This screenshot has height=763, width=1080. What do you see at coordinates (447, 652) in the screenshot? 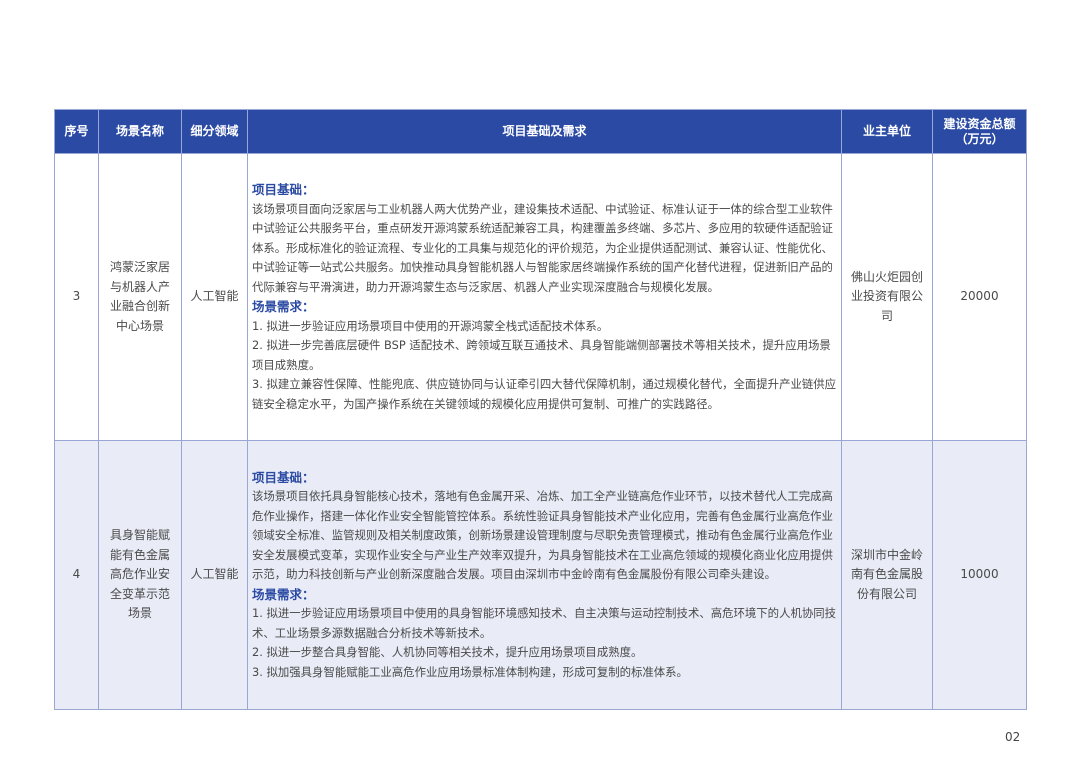
I see `need-item: 2. 拟进一步整合具身智能、人机协同等相关技术，提升应用场景项目成熟度。` at bounding box center [447, 652].